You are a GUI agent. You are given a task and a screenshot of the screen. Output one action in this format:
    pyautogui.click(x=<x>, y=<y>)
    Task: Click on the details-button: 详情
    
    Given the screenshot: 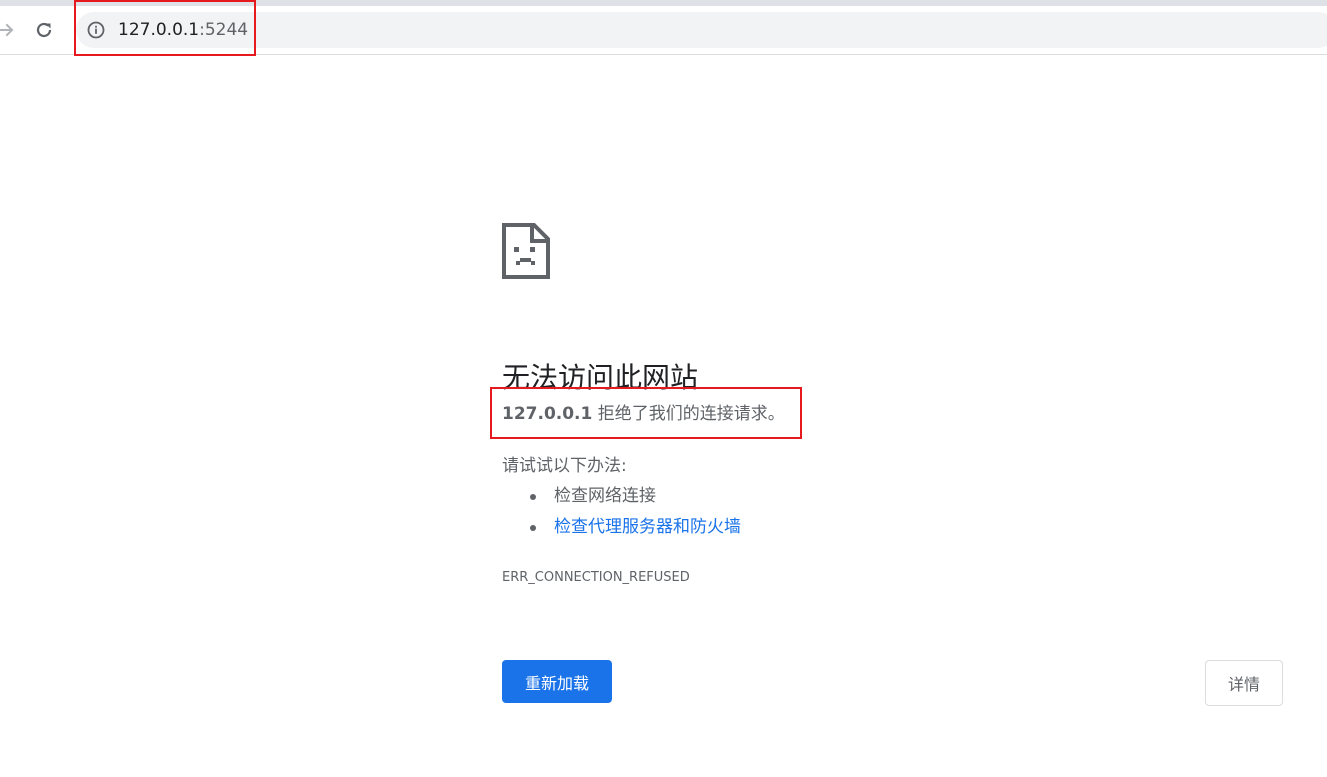 What is the action you would take?
    pyautogui.click(x=1244, y=683)
    